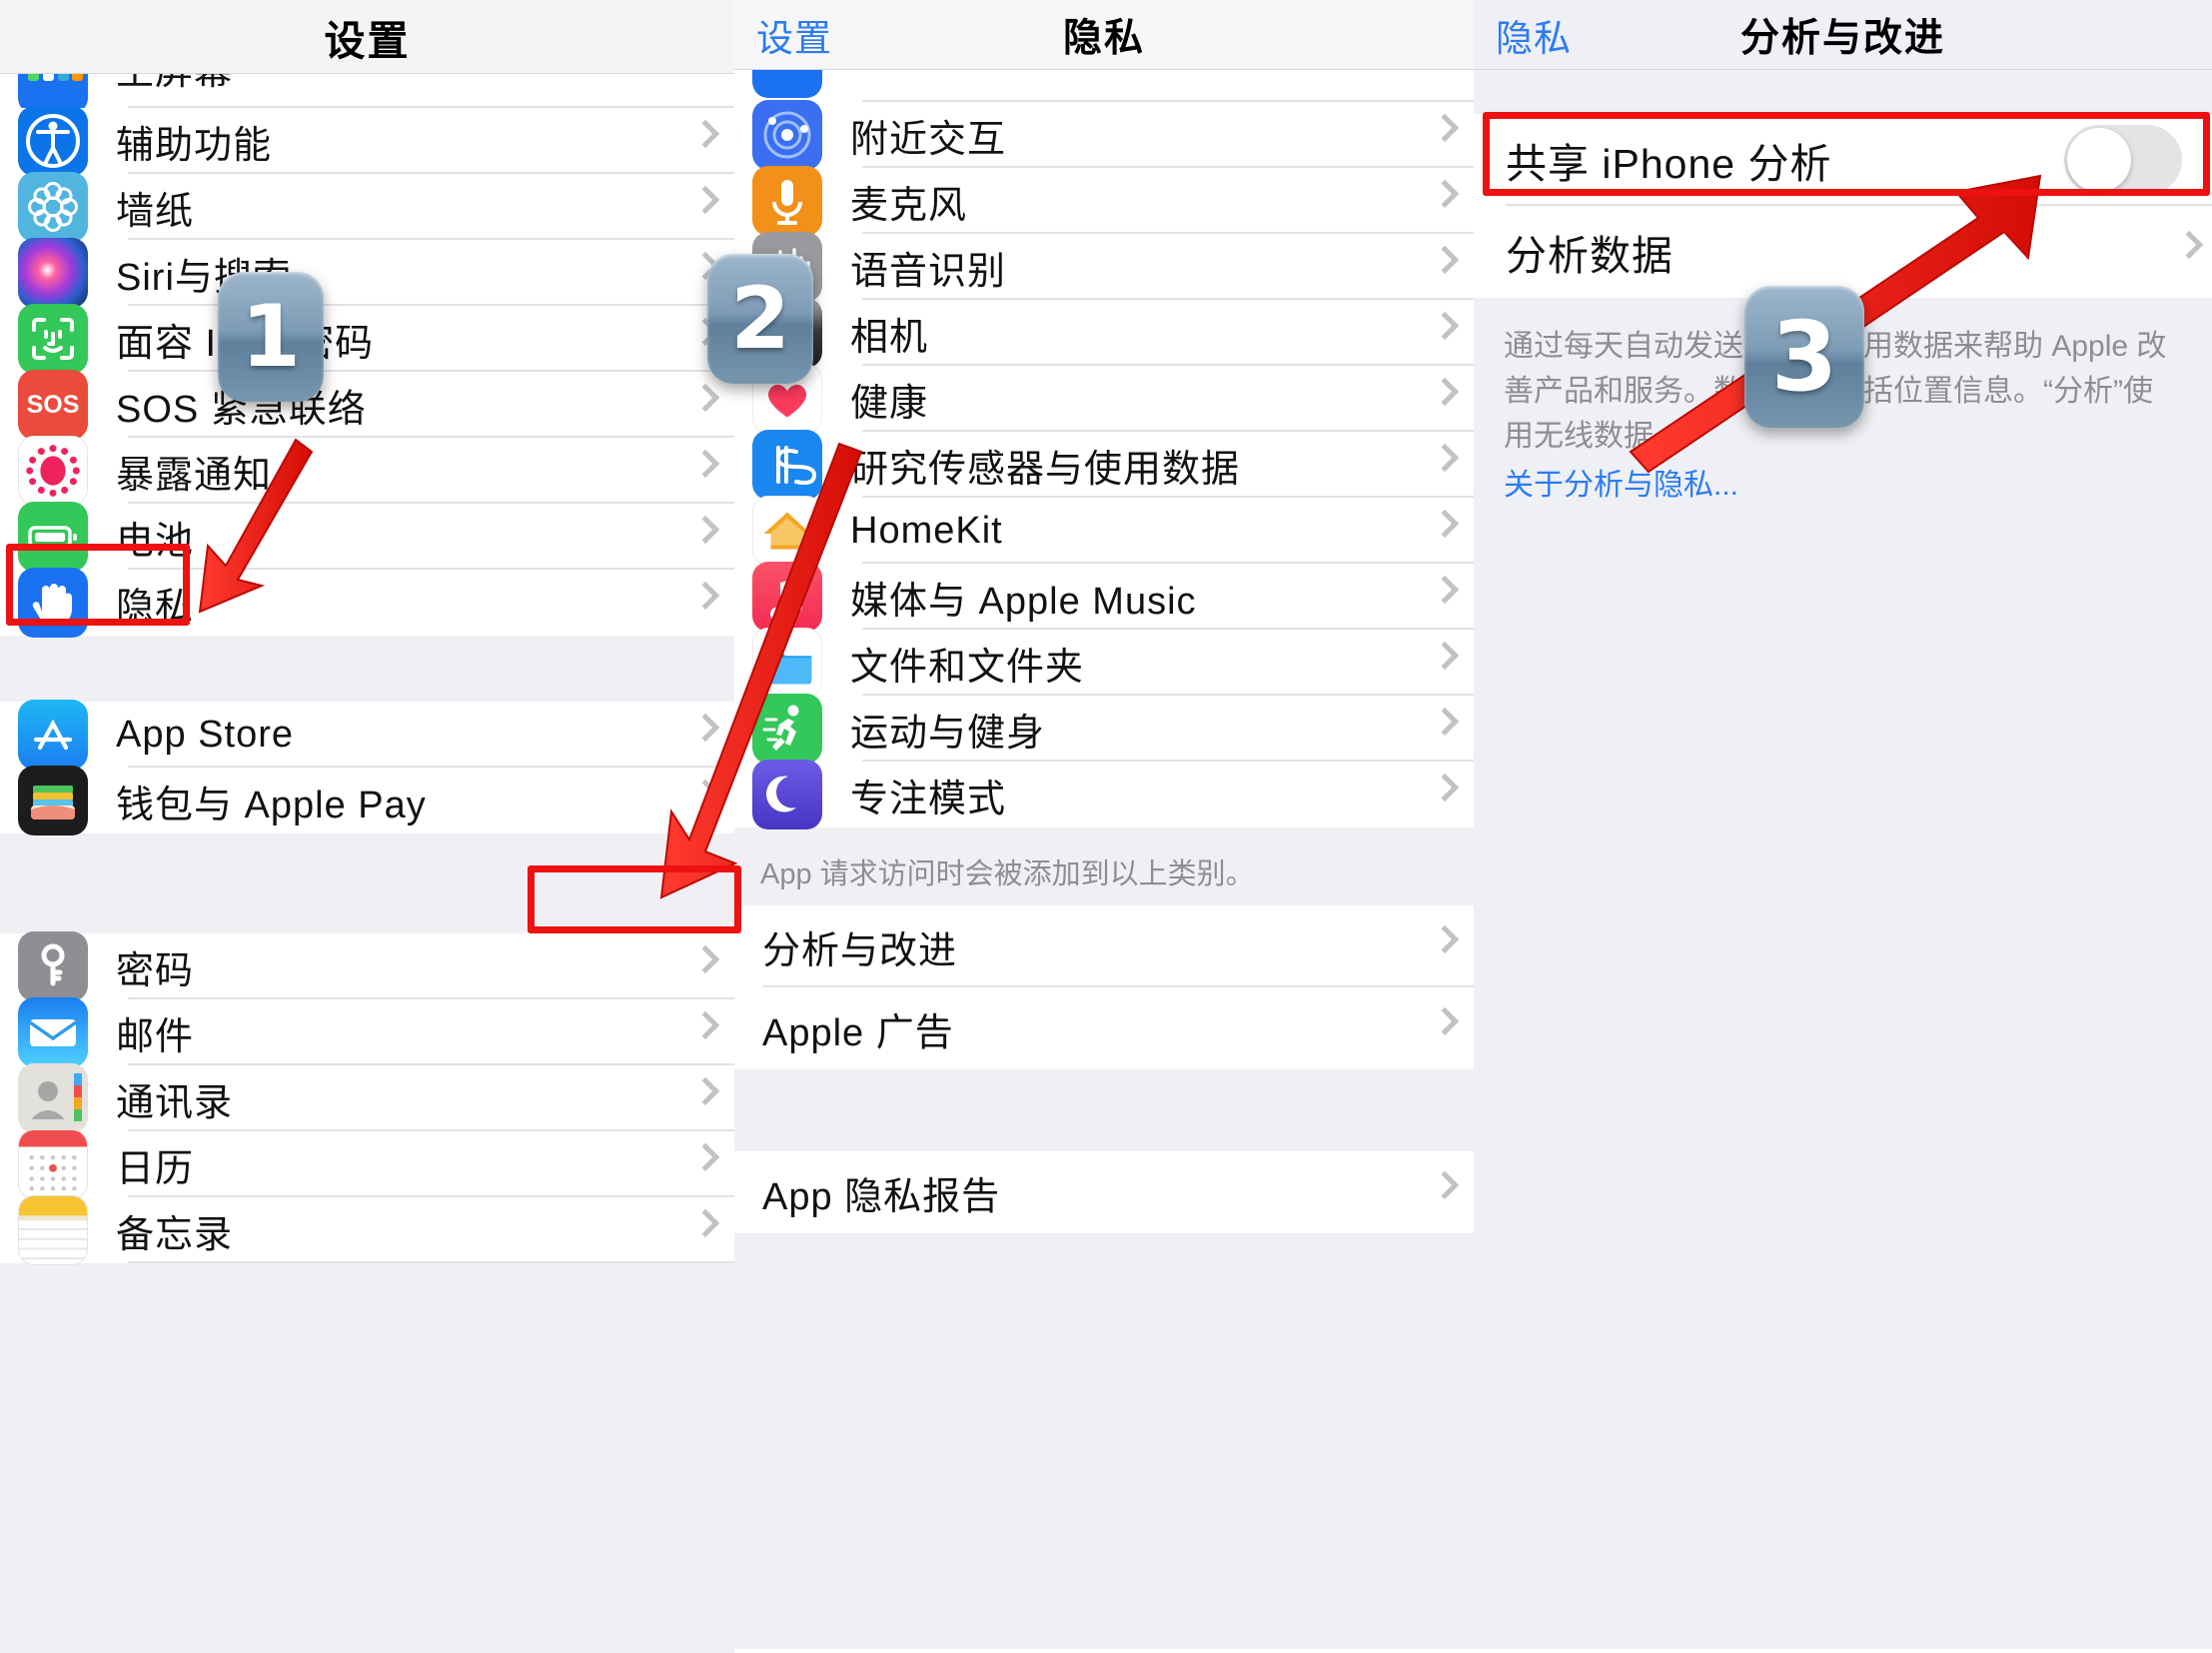 The height and width of the screenshot is (1653, 2212). Describe the element at coordinates (53, 603) in the screenshot. I see `privacy-hand-icon` at that location.